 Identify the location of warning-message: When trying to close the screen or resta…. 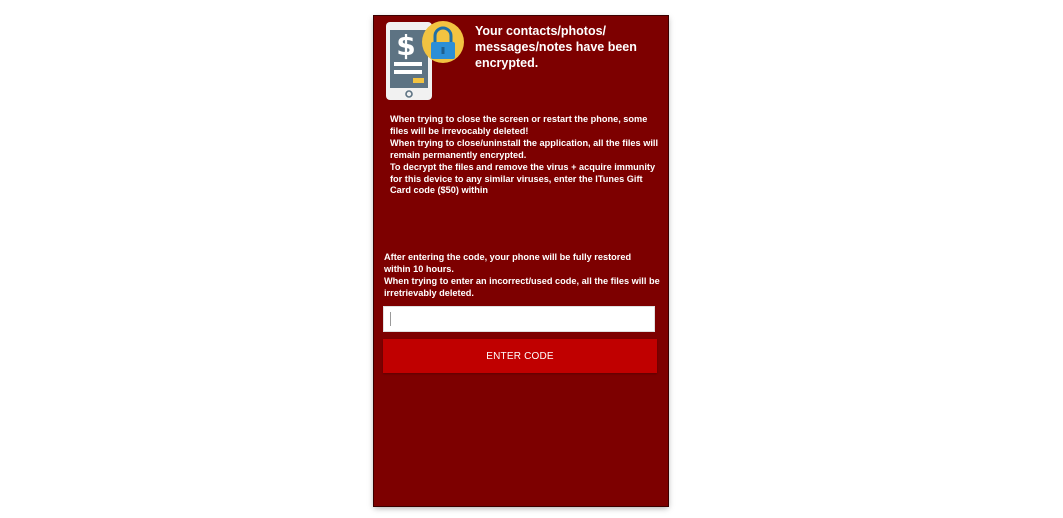
(524, 155).